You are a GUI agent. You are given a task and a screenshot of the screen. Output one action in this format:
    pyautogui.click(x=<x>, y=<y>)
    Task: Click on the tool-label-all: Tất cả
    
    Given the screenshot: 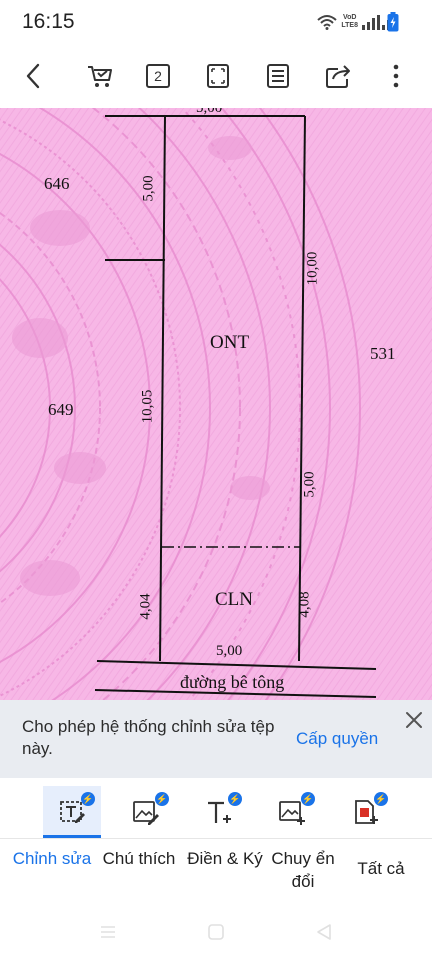 What is the action you would take?
    pyautogui.click(x=381, y=868)
    